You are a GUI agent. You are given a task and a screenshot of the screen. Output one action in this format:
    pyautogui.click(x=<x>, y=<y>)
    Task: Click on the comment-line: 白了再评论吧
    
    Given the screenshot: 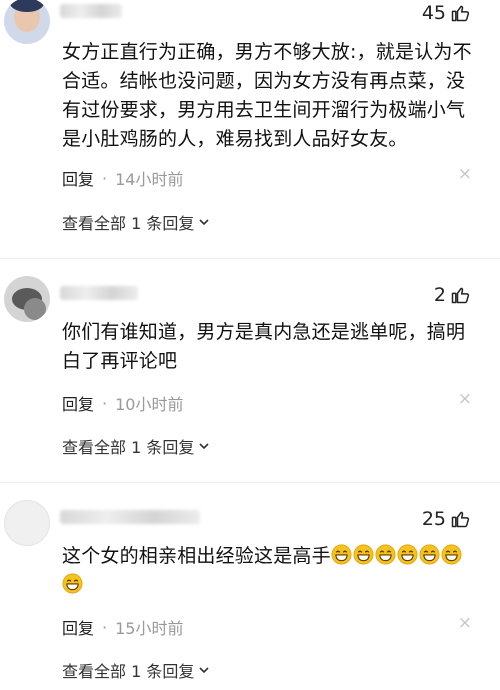 What is the action you would take?
    pyautogui.click(x=120, y=361)
    